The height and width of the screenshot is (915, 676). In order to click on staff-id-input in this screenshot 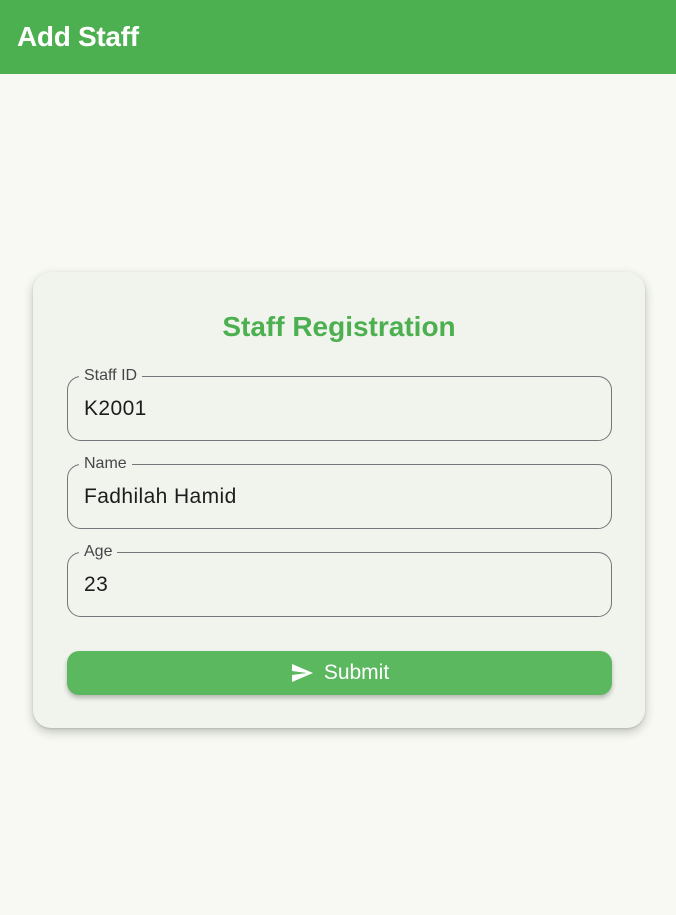, I will do `click(339, 408)`.